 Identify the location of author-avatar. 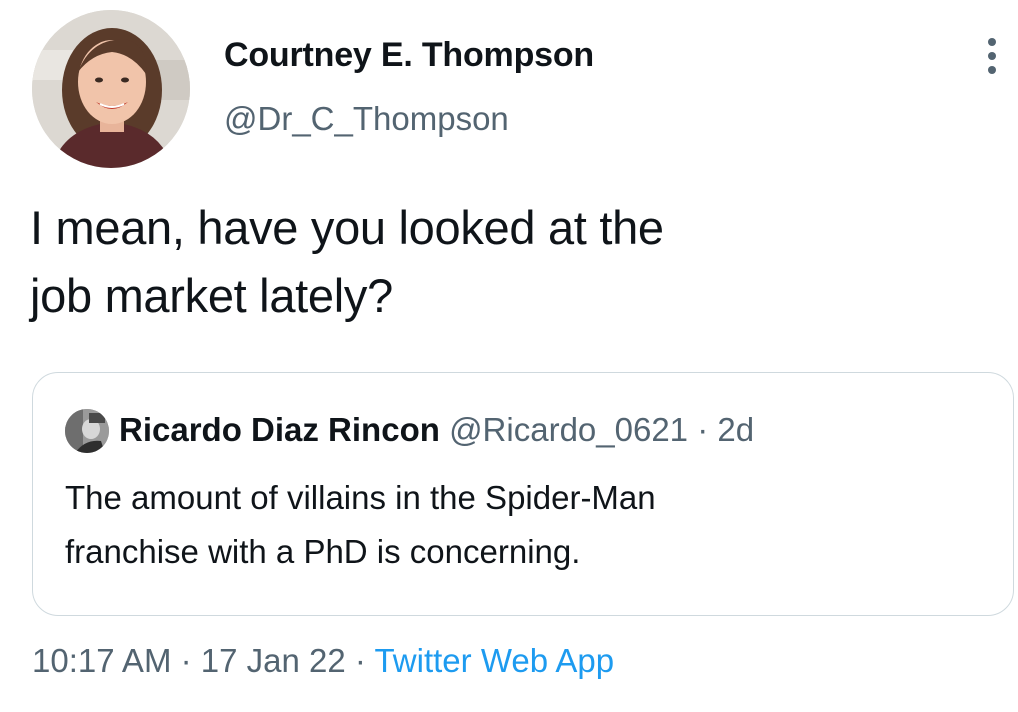
(111, 89).